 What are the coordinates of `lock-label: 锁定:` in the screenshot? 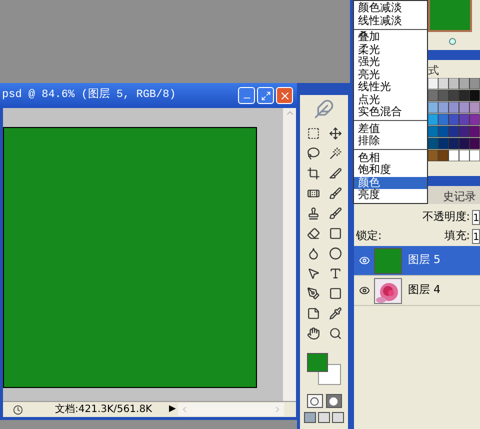 It's located at (369, 236).